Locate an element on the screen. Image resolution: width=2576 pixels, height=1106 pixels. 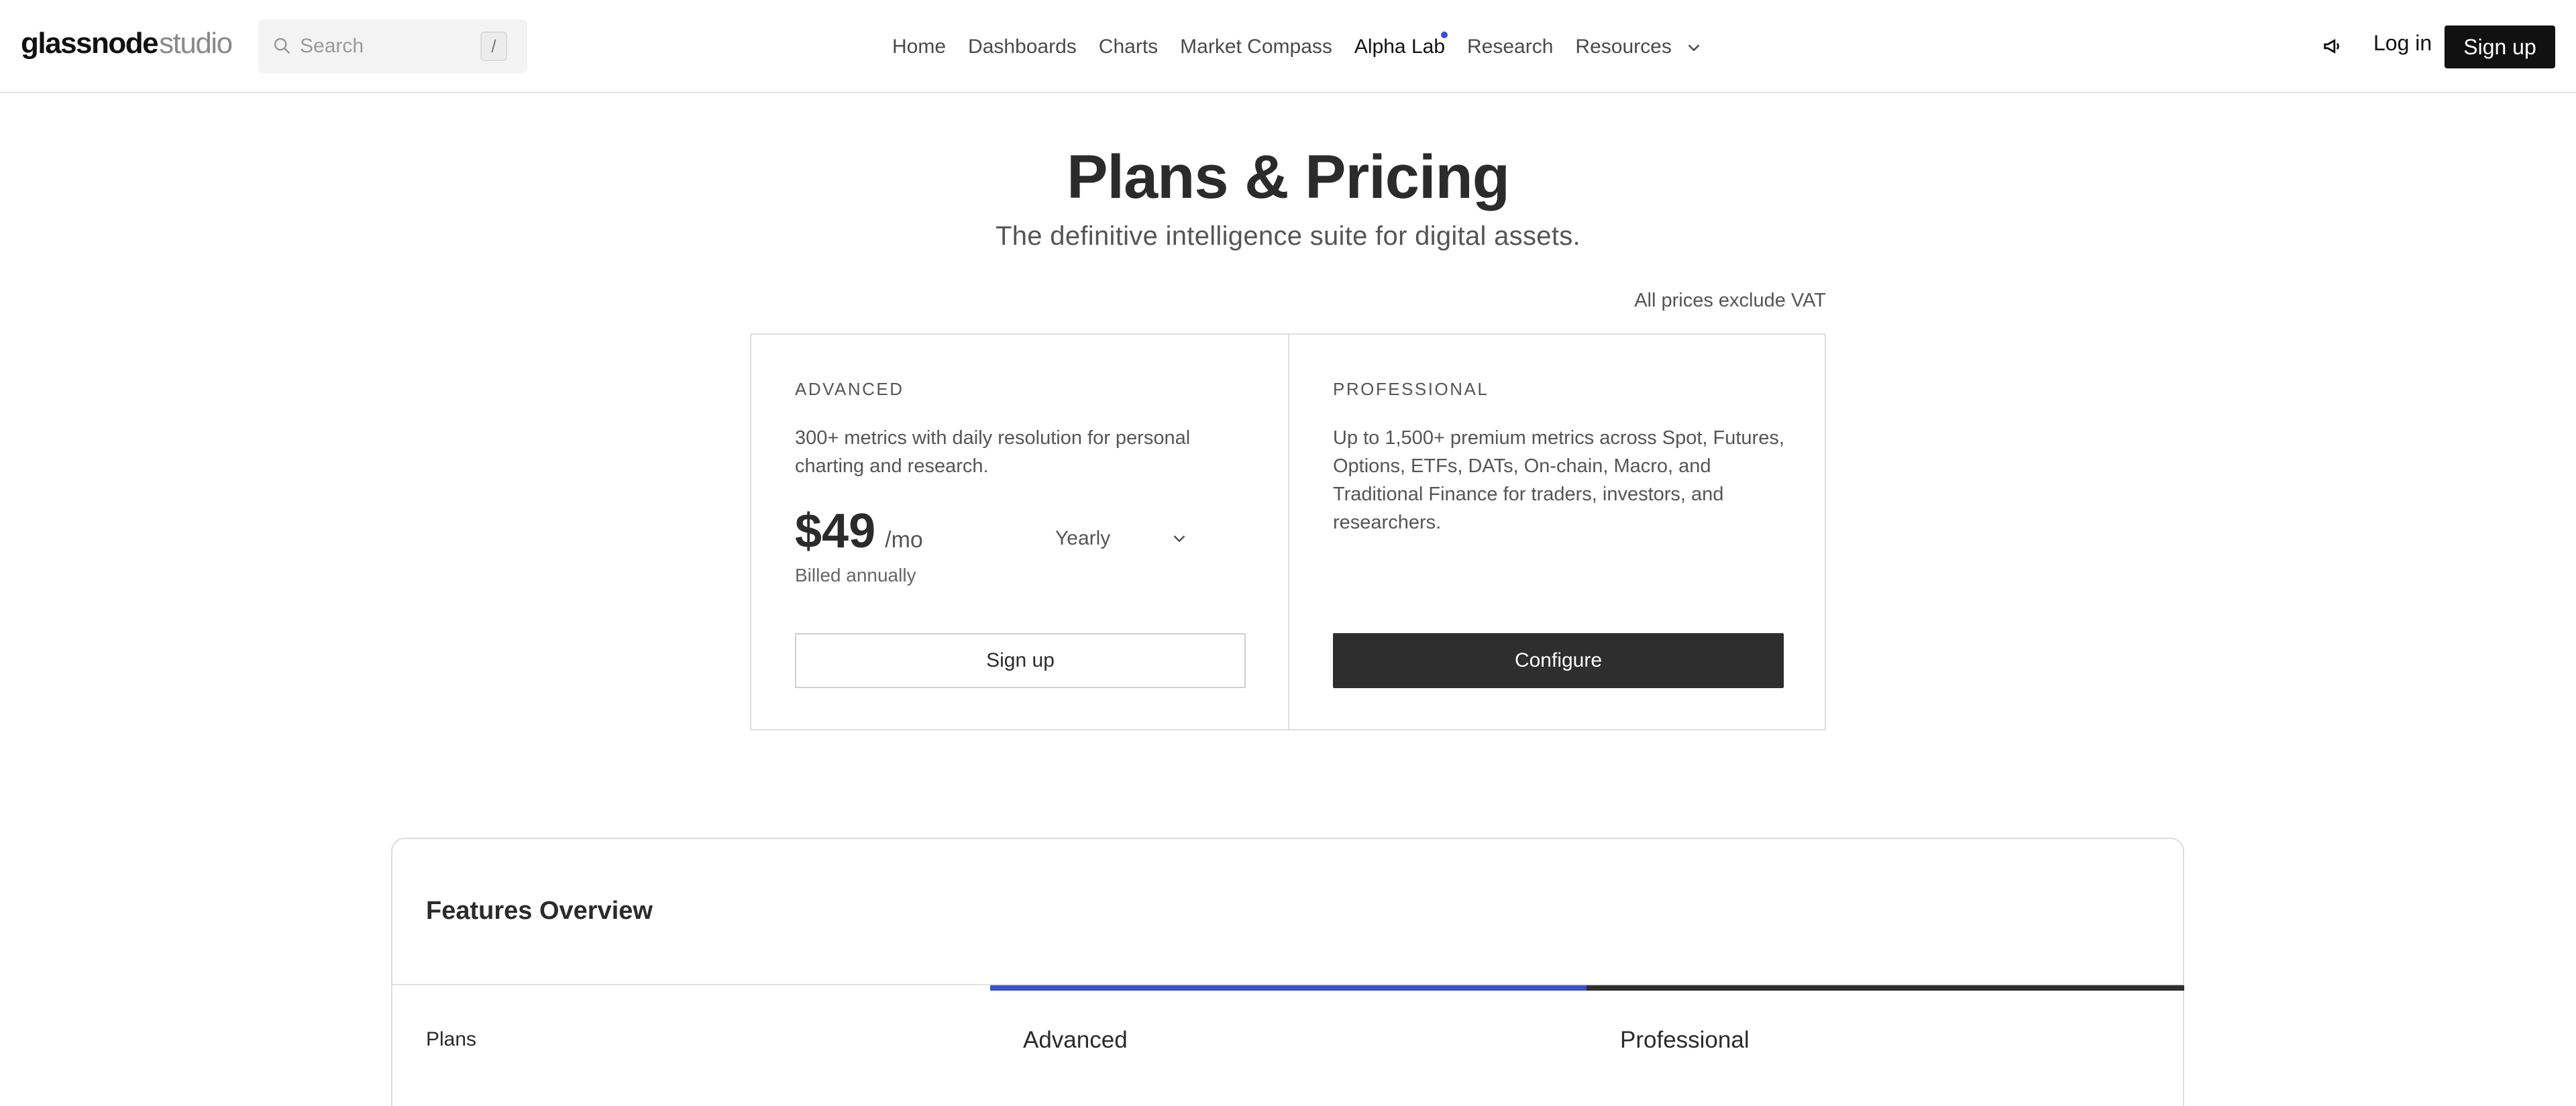
page-title: Plans & Pricing is located at coordinates (1288, 177).